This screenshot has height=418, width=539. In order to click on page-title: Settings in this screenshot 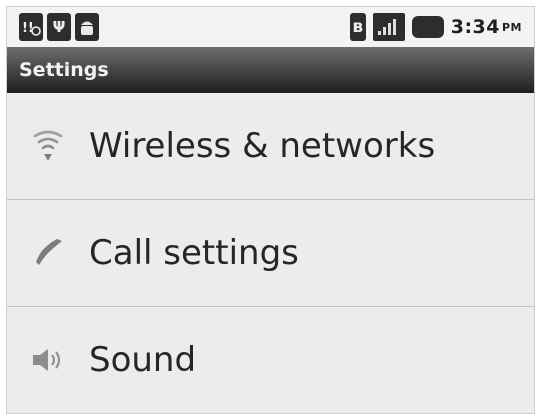, I will do `click(270, 70)`.